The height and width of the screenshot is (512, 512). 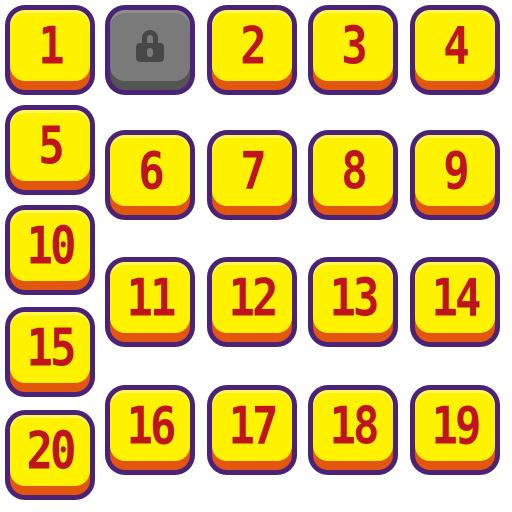 I want to click on level-tile-4: 4, so click(x=455, y=50).